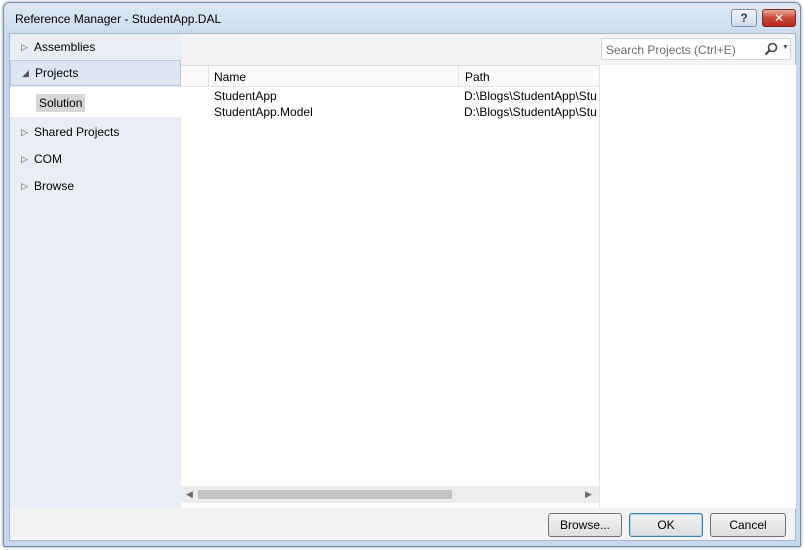  I want to click on nav-item-assemblies: ▷ Assemblies, so click(95, 47).